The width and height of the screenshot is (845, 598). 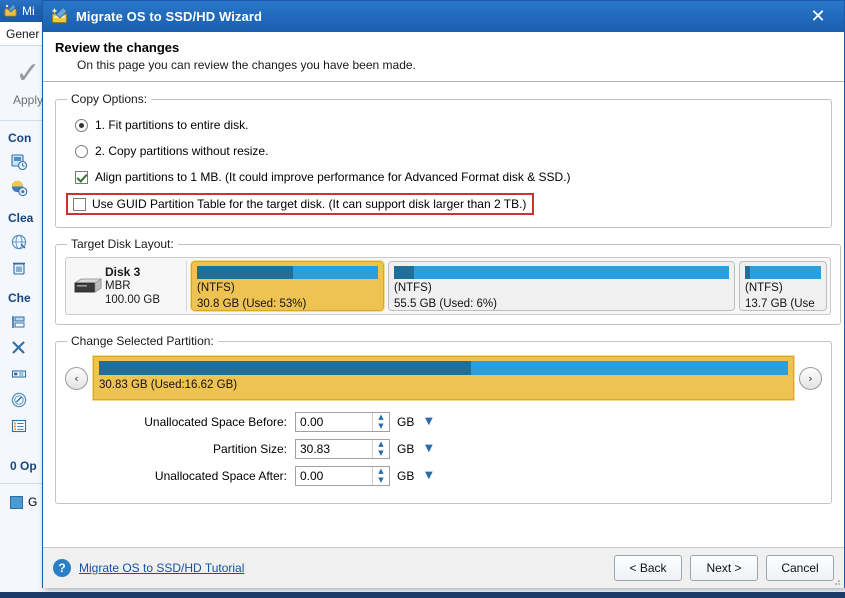 I want to click on partition-size-unit: GB, so click(x=406, y=448).